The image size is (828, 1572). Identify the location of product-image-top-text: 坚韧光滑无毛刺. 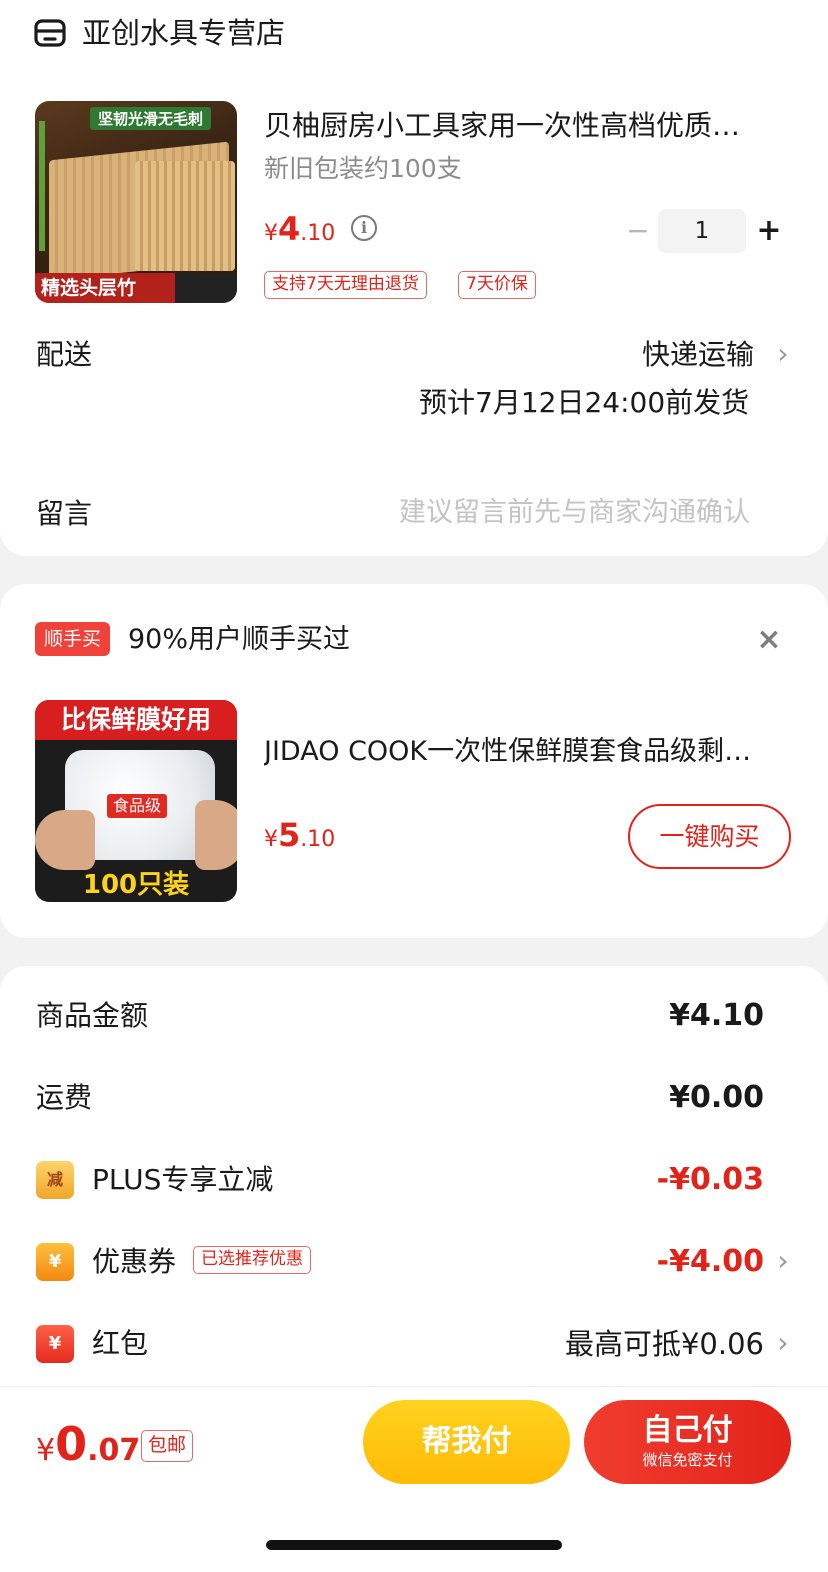
(151, 118).